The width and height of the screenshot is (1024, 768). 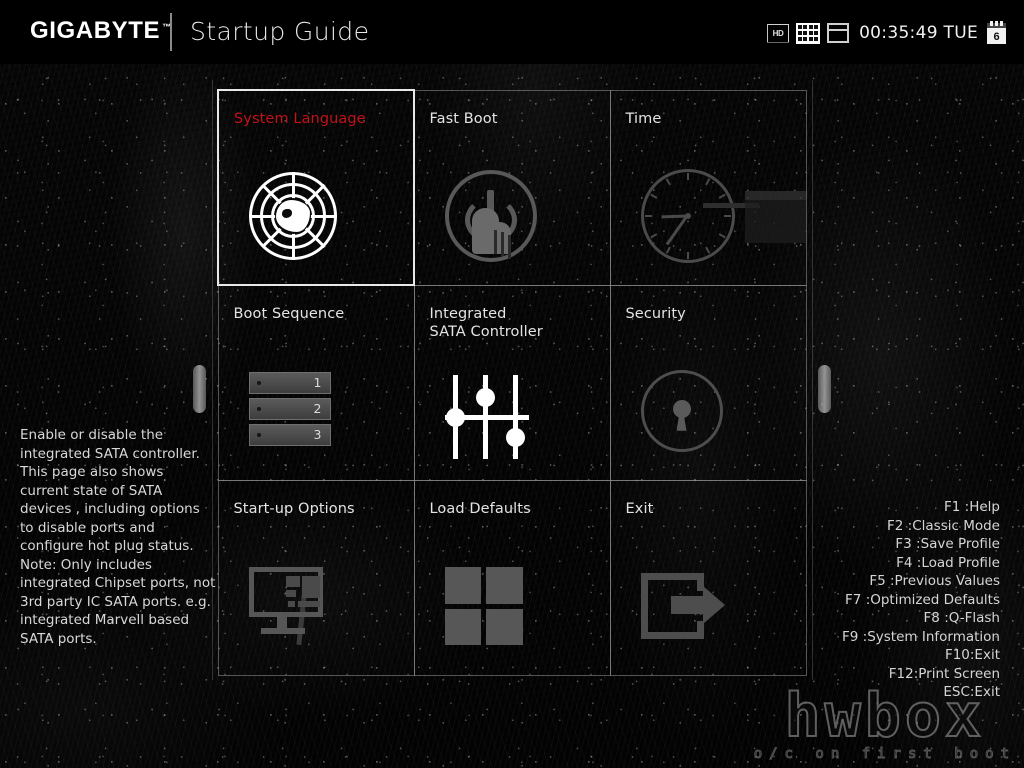 I want to click on function-key-item: F10:Exit, so click(x=972, y=655).